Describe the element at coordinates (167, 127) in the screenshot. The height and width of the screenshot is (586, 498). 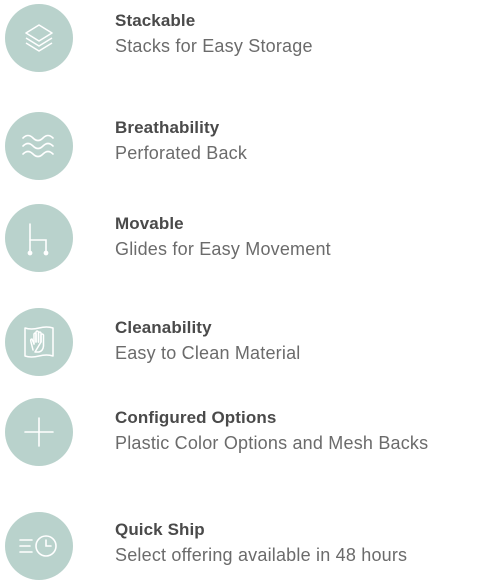
I see `feature-title: Breathability` at that location.